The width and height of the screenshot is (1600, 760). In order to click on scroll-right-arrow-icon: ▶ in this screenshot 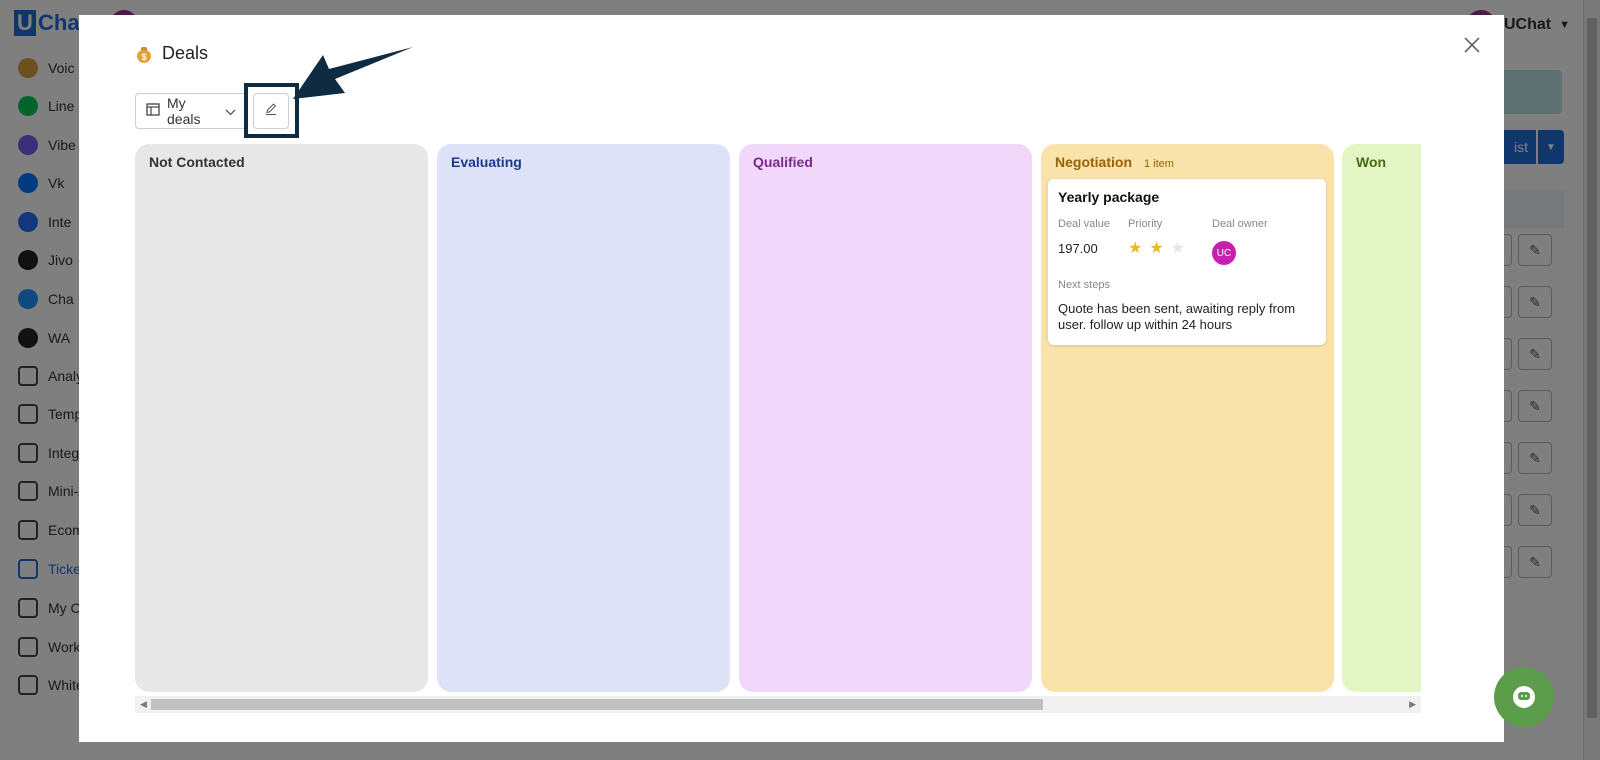, I will do `click(1412, 704)`.